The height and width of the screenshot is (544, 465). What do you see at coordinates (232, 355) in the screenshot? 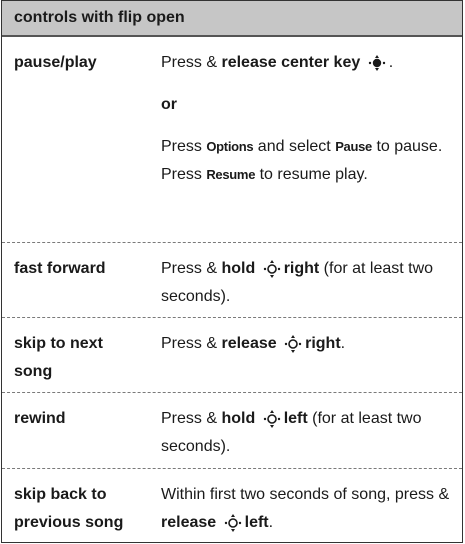
I see `table-row: skip to next song Press & release right.` at bounding box center [232, 355].